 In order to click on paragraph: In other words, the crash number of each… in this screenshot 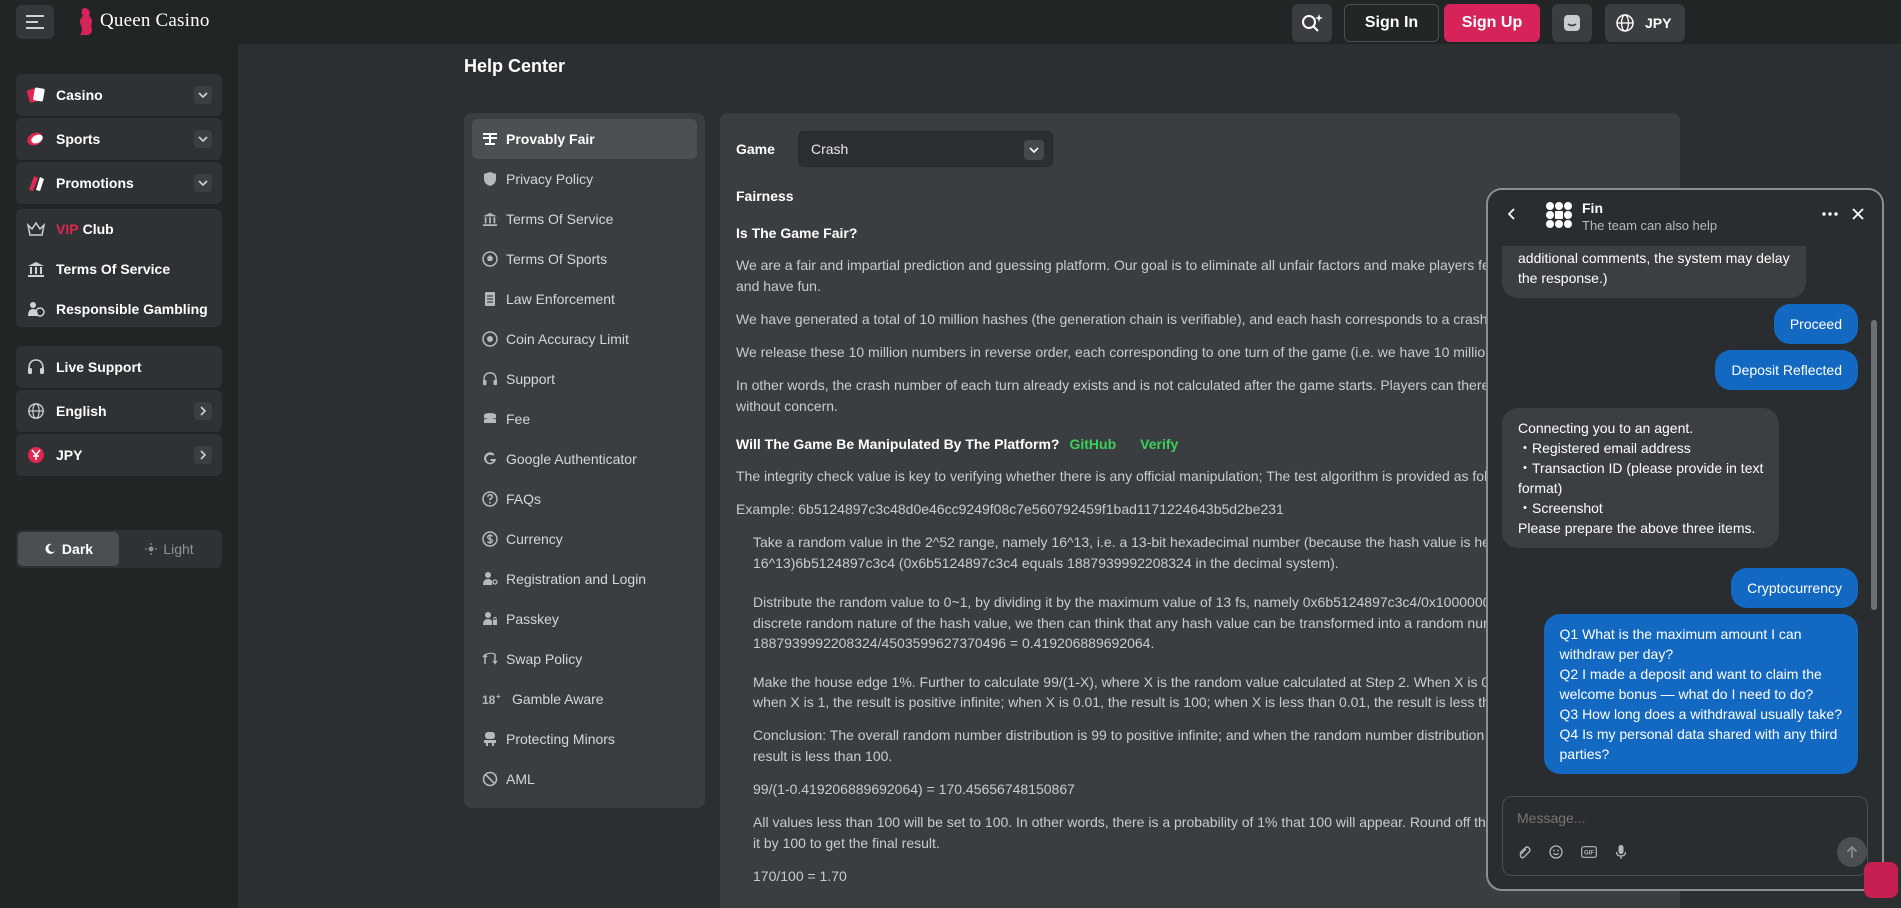, I will do `click(1159, 385)`.